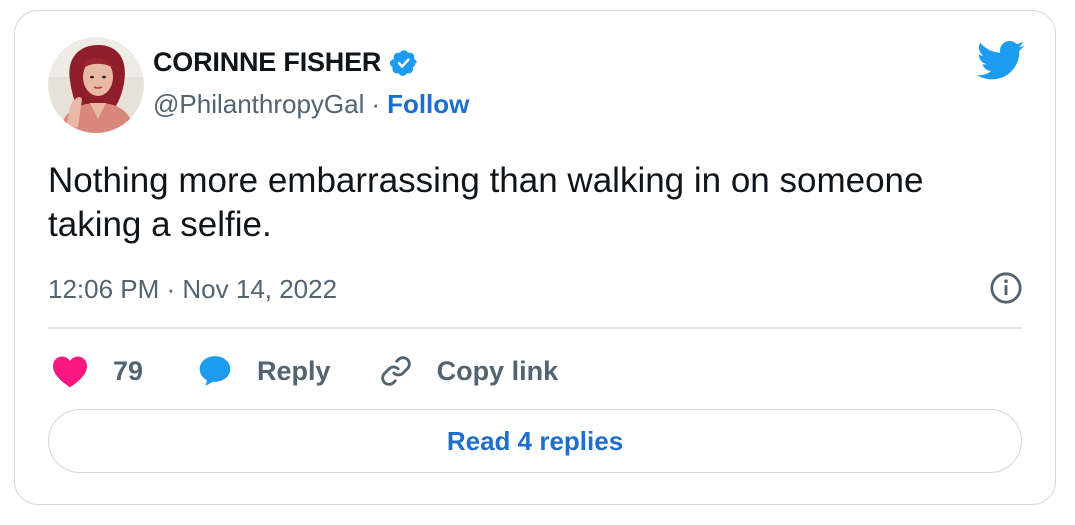 The width and height of the screenshot is (1075, 525). I want to click on action-bar: 79 Reply Copy link, so click(304, 371).